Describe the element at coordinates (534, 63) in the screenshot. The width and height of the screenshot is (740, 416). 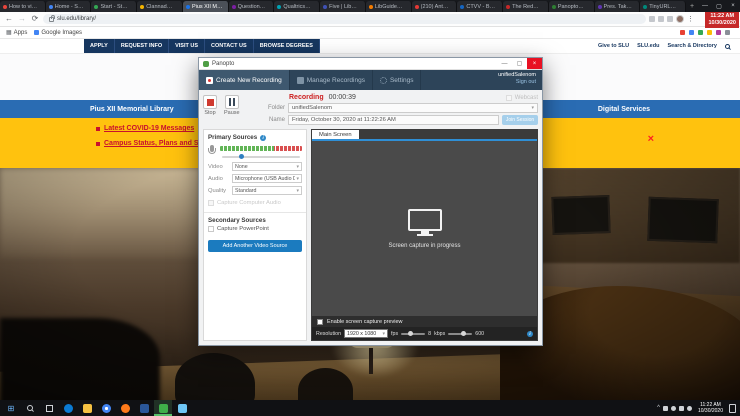
I see `panopto-close-button: ×` at that location.